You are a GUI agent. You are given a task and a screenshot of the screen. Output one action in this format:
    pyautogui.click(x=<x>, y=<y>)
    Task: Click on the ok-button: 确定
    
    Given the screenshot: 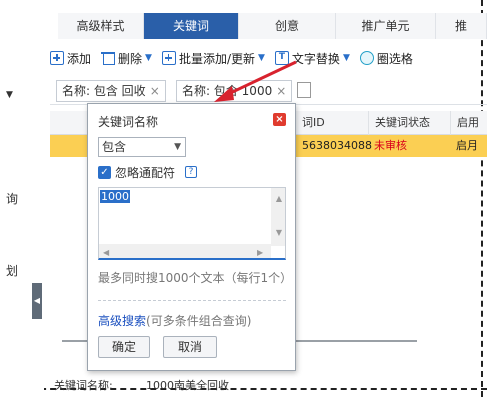 What is the action you would take?
    pyautogui.click(x=124, y=347)
    